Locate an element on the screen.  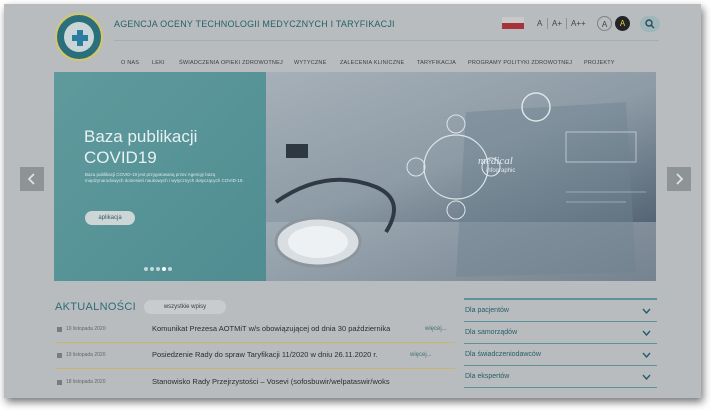
slider-dot-active is located at coordinates (164, 269).